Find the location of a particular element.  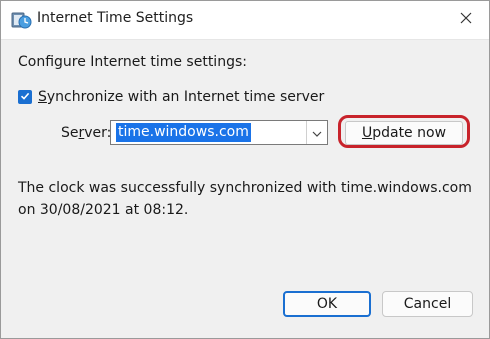

update-now-button: Update now is located at coordinates (404, 133).